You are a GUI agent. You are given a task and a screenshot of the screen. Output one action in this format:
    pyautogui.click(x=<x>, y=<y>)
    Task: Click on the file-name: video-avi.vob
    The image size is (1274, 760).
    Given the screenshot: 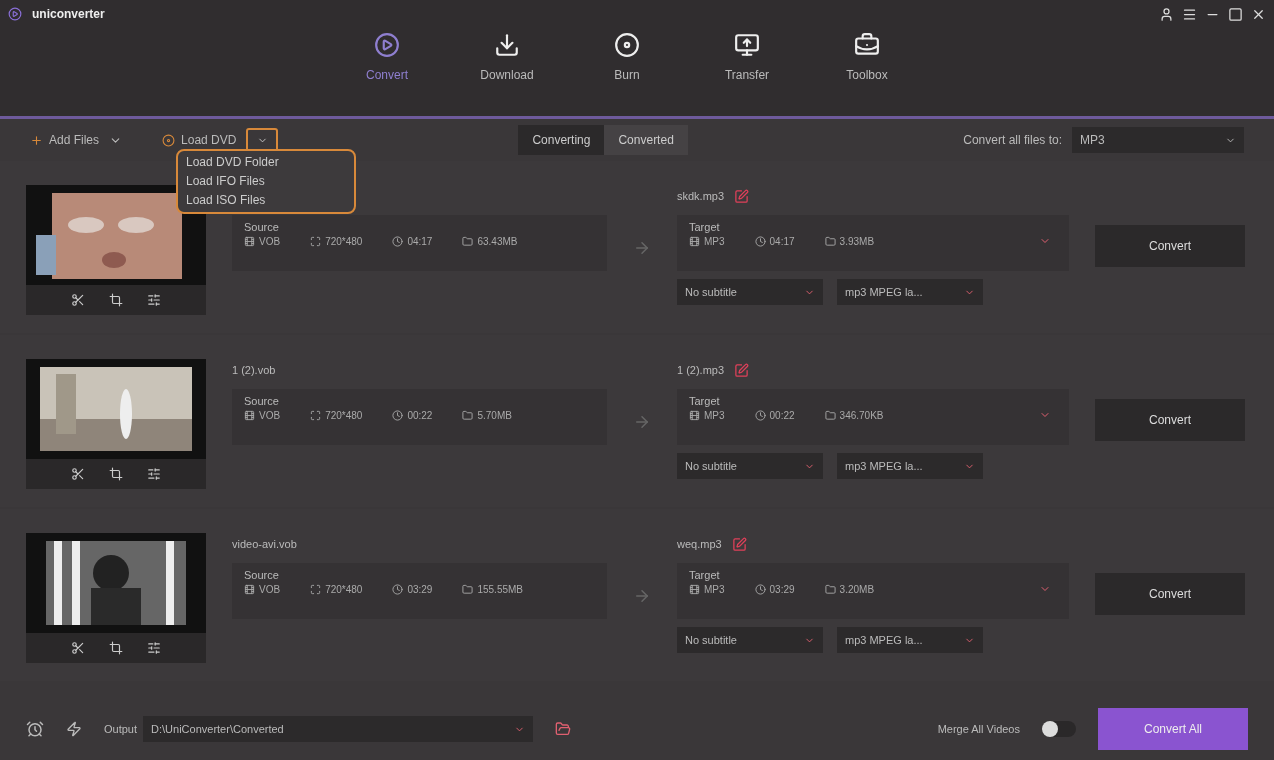 What is the action you would take?
    pyautogui.click(x=264, y=544)
    